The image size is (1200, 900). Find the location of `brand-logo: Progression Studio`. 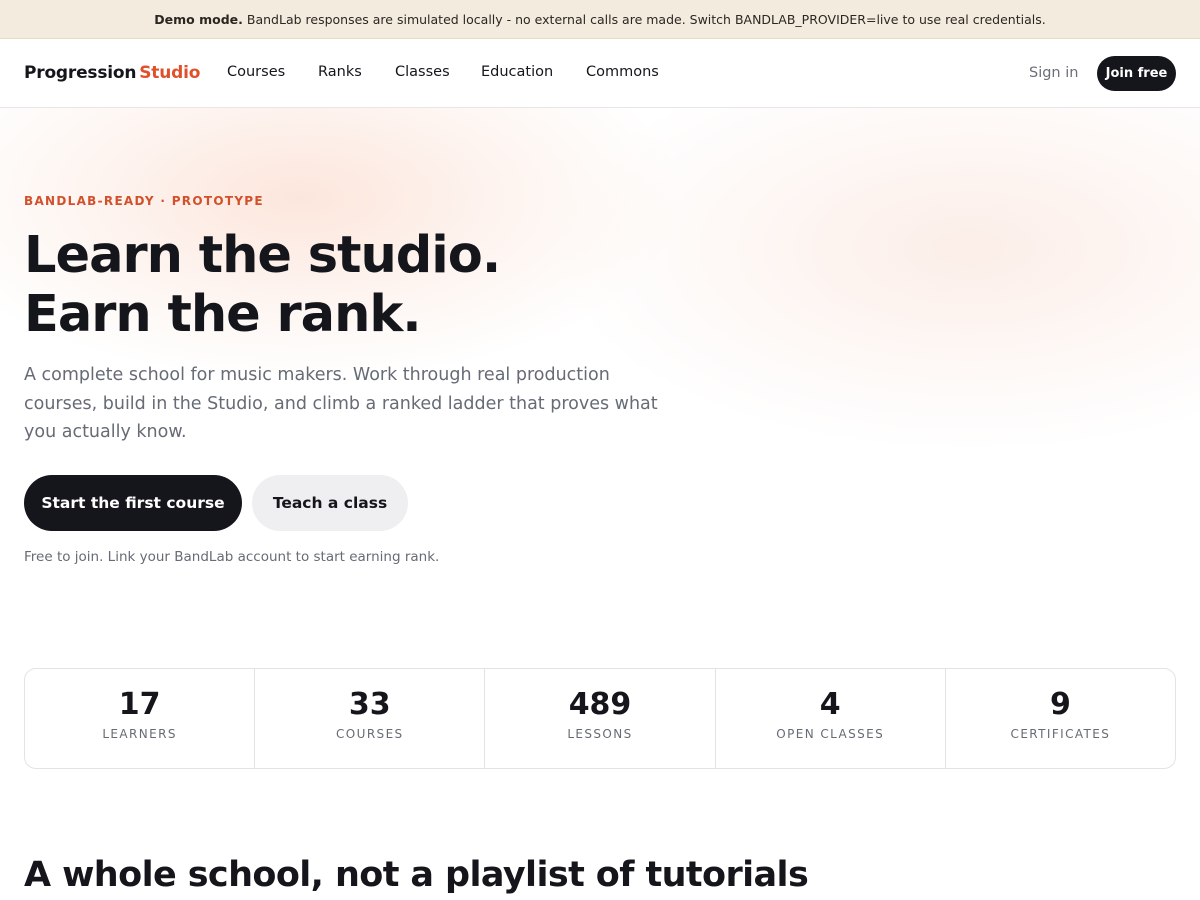

brand-logo: Progression Studio is located at coordinates (112, 73).